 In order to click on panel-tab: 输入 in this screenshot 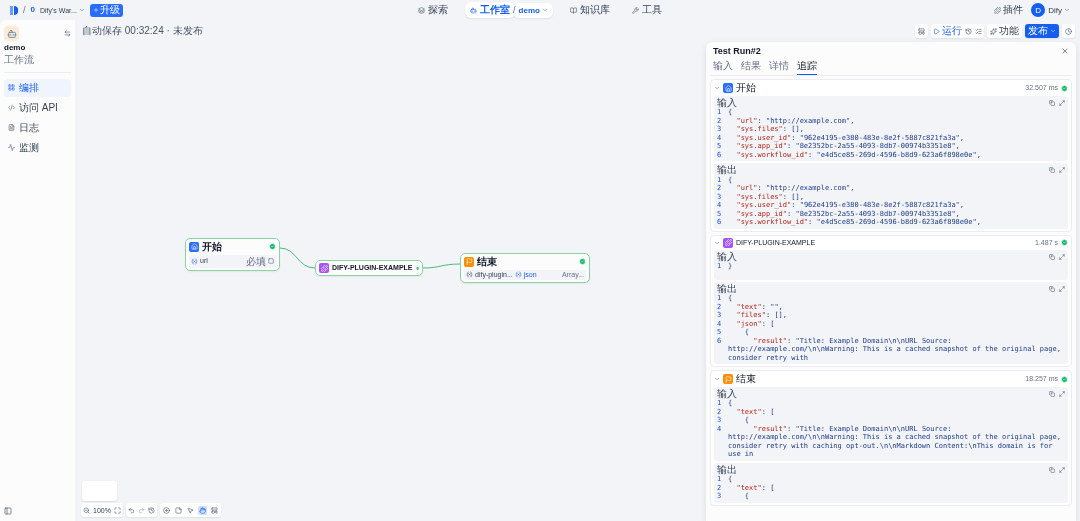, I will do `click(723, 67)`.